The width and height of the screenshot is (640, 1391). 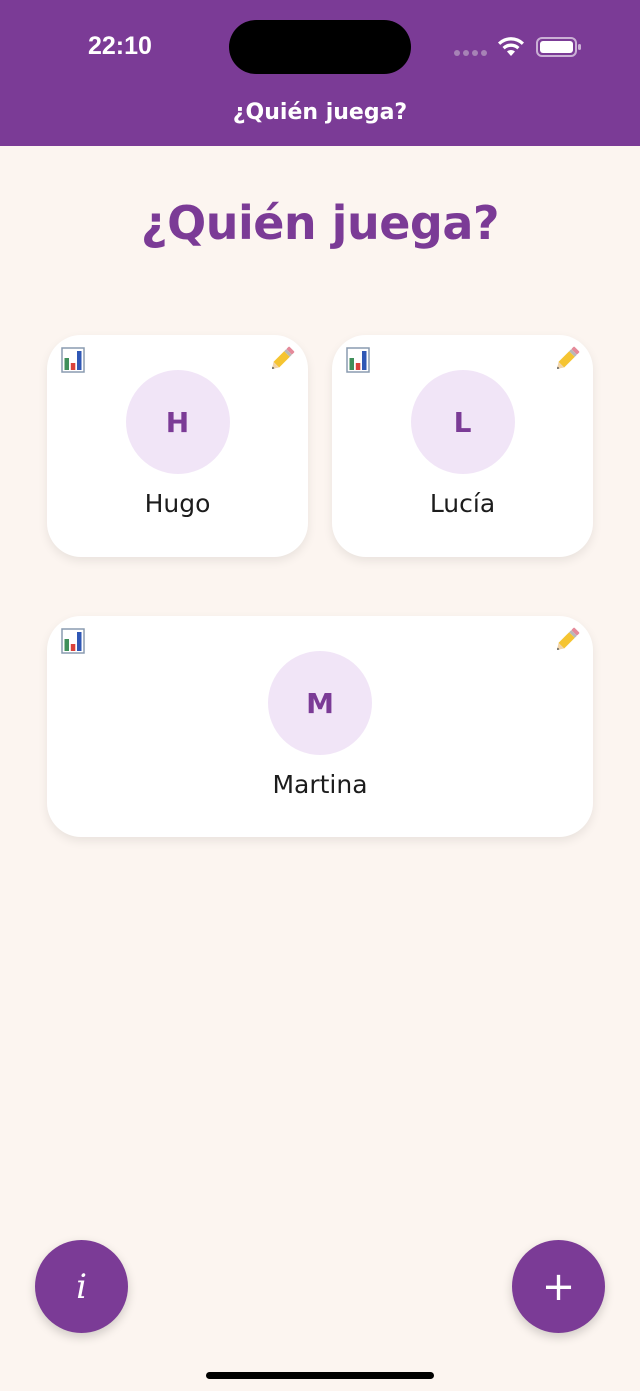 I want to click on player-name: Lucía, so click(x=462, y=503).